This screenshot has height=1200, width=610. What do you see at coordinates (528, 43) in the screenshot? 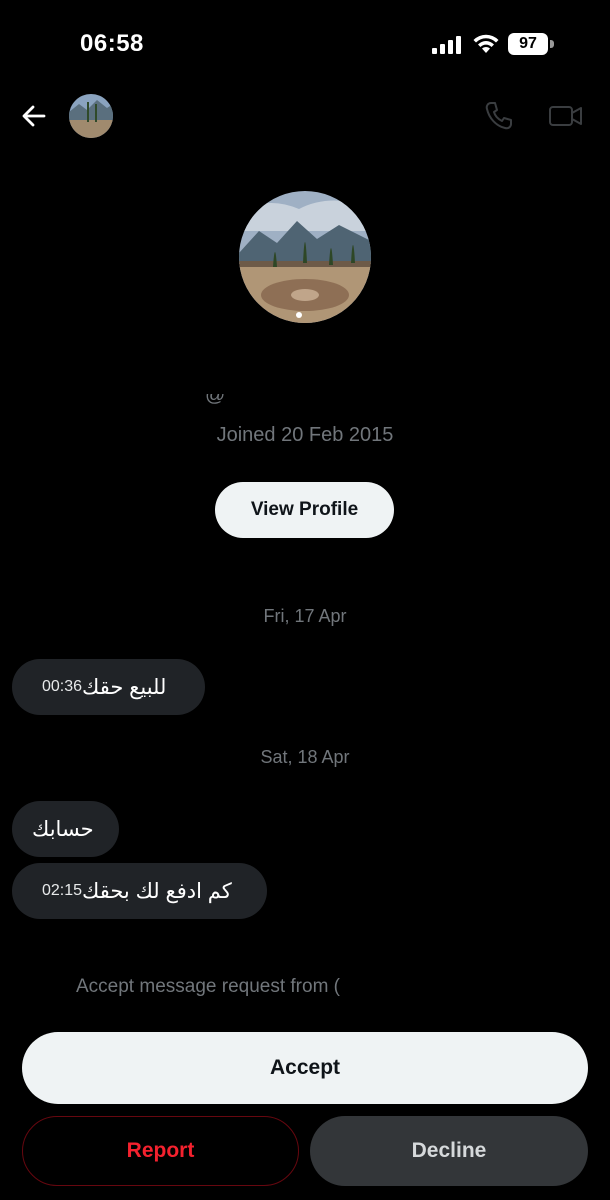
I see `battery-percentage: 97` at bounding box center [528, 43].